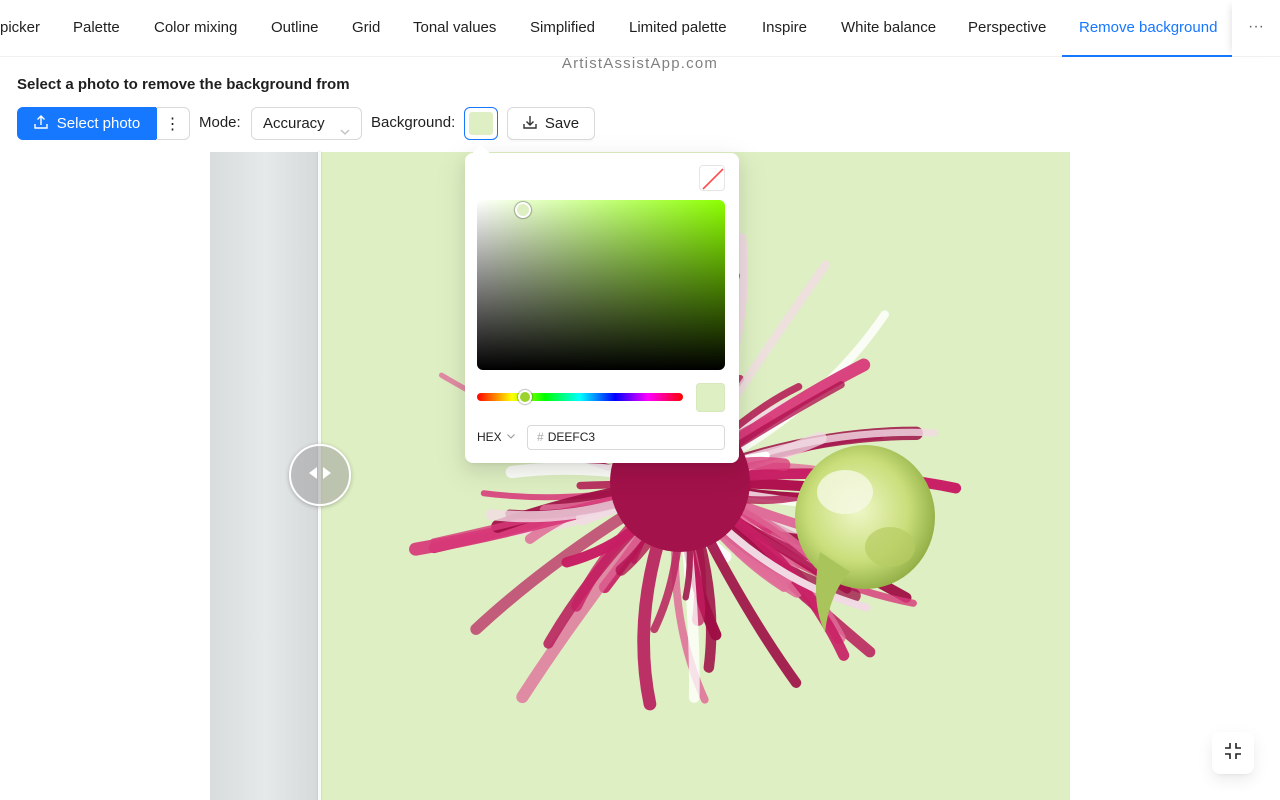 The height and width of the screenshot is (800, 1280). I want to click on save-label: Save, so click(562, 123).